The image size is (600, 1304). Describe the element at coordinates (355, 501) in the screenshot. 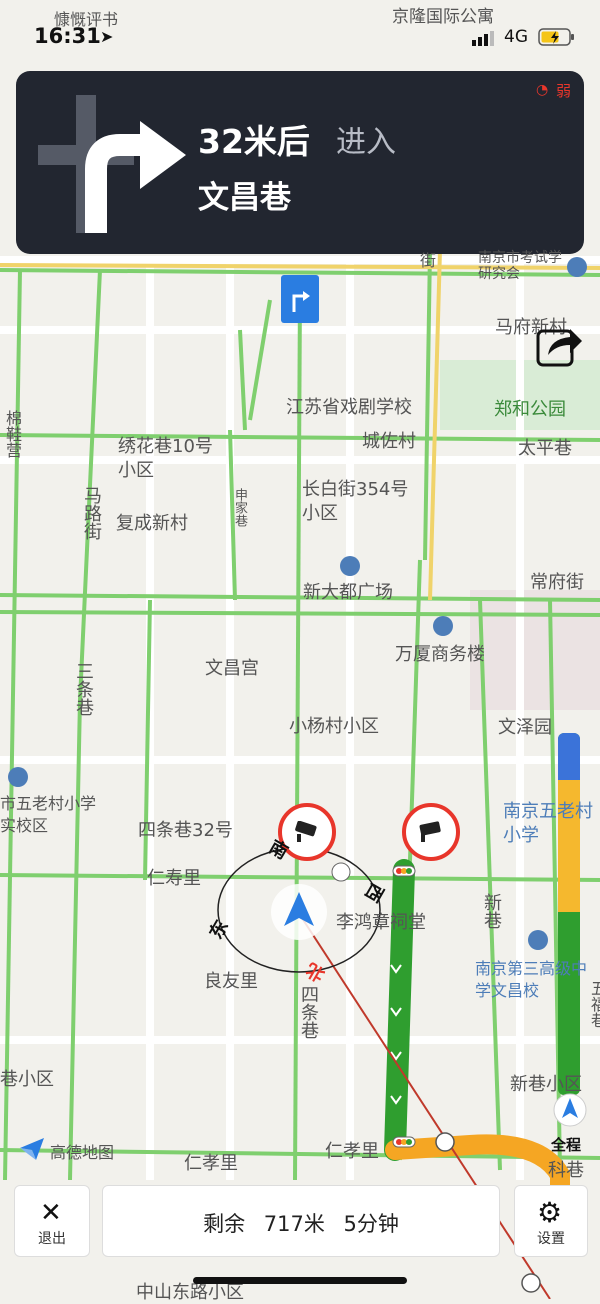

I see `map-label: 长白街354号小区` at that location.